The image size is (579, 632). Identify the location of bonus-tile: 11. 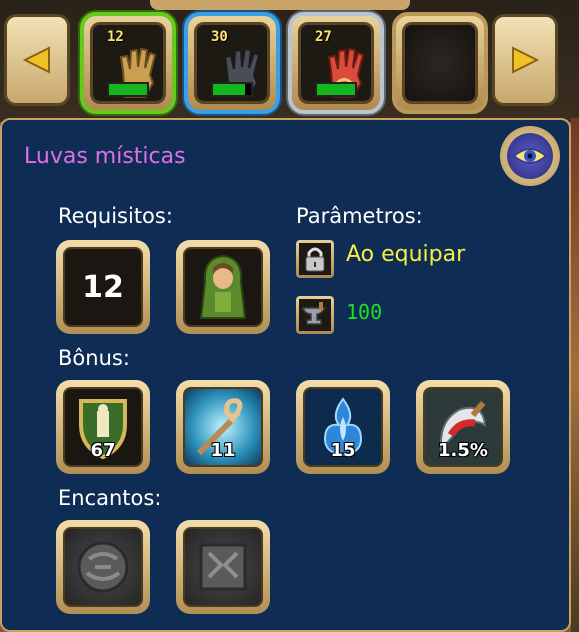
(223, 427).